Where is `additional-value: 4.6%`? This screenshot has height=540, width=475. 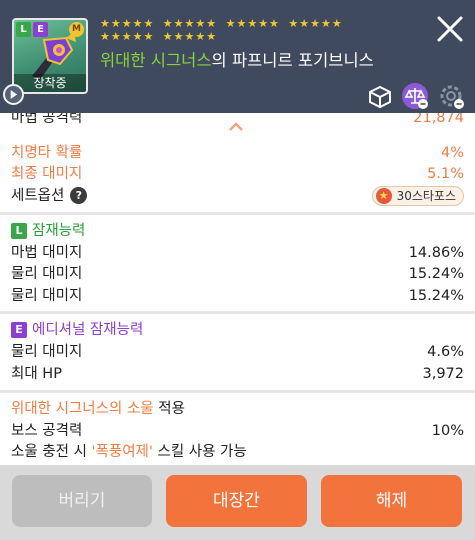 additional-value: 4.6% is located at coordinates (445, 352).